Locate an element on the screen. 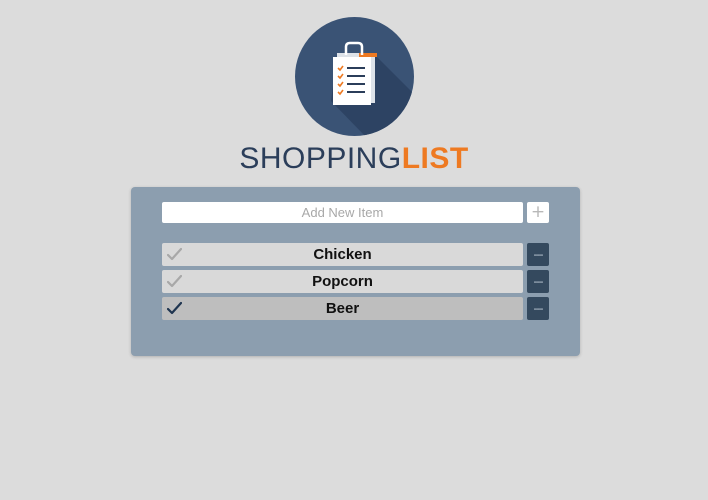 The width and height of the screenshot is (708, 500). list-item: Chicken --- is located at coordinates (355, 254).